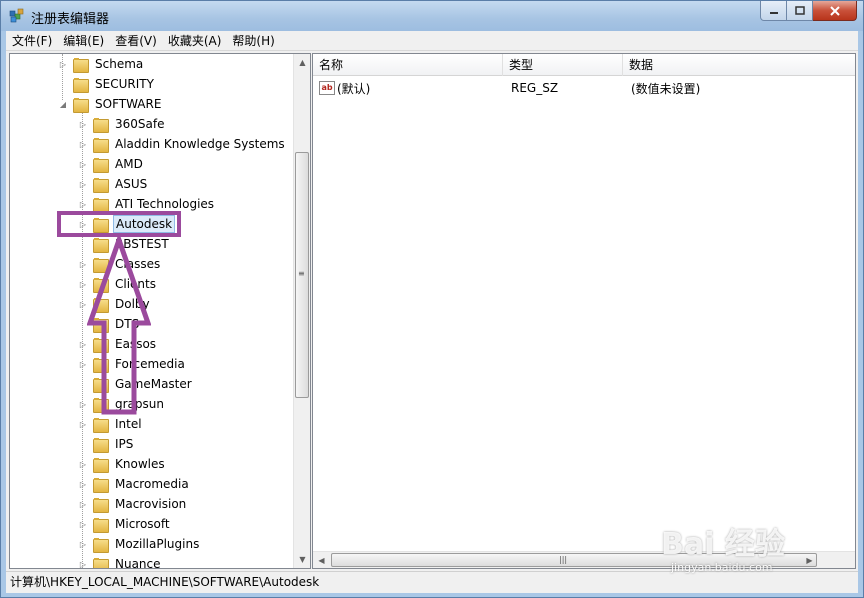 The width and height of the screenshot is (864, 598). Describe the element at coordinates (151, 504) in the screenshot. I see `tree-item-label: Macrovision` at that location.